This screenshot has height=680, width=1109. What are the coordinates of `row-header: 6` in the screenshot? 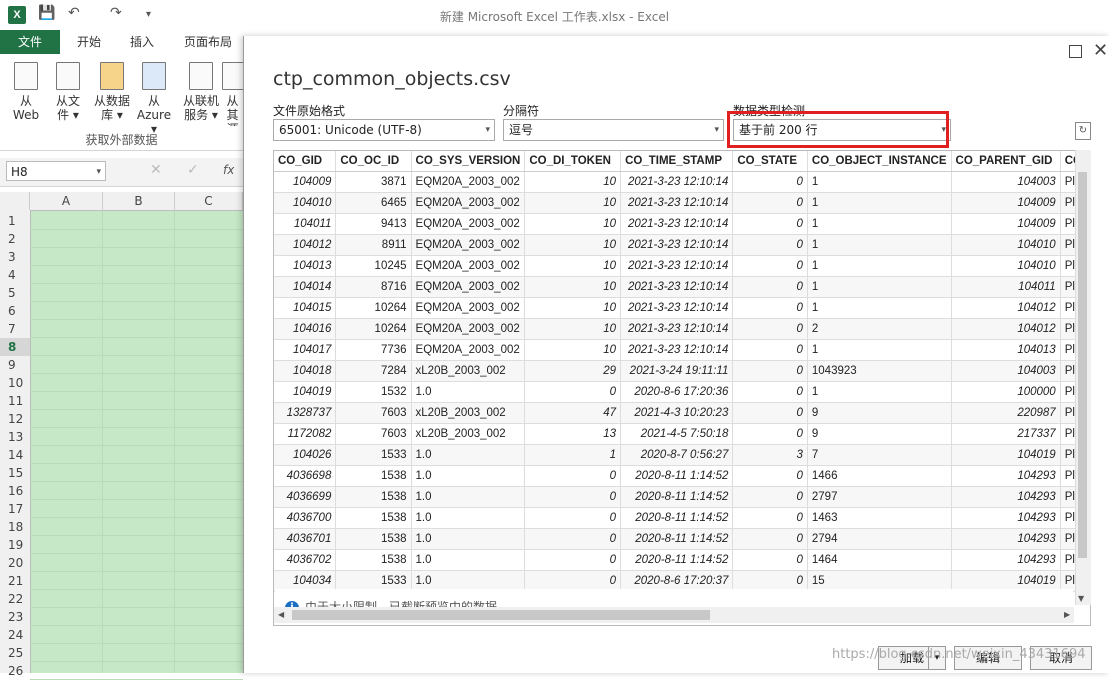 It's located at (15, 311).